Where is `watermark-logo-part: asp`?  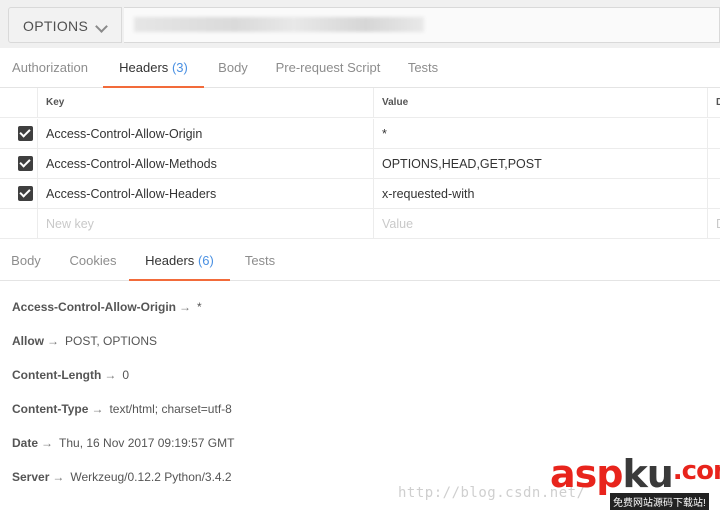 watermark-logo-part: asp is located at coordinates (586, 474).